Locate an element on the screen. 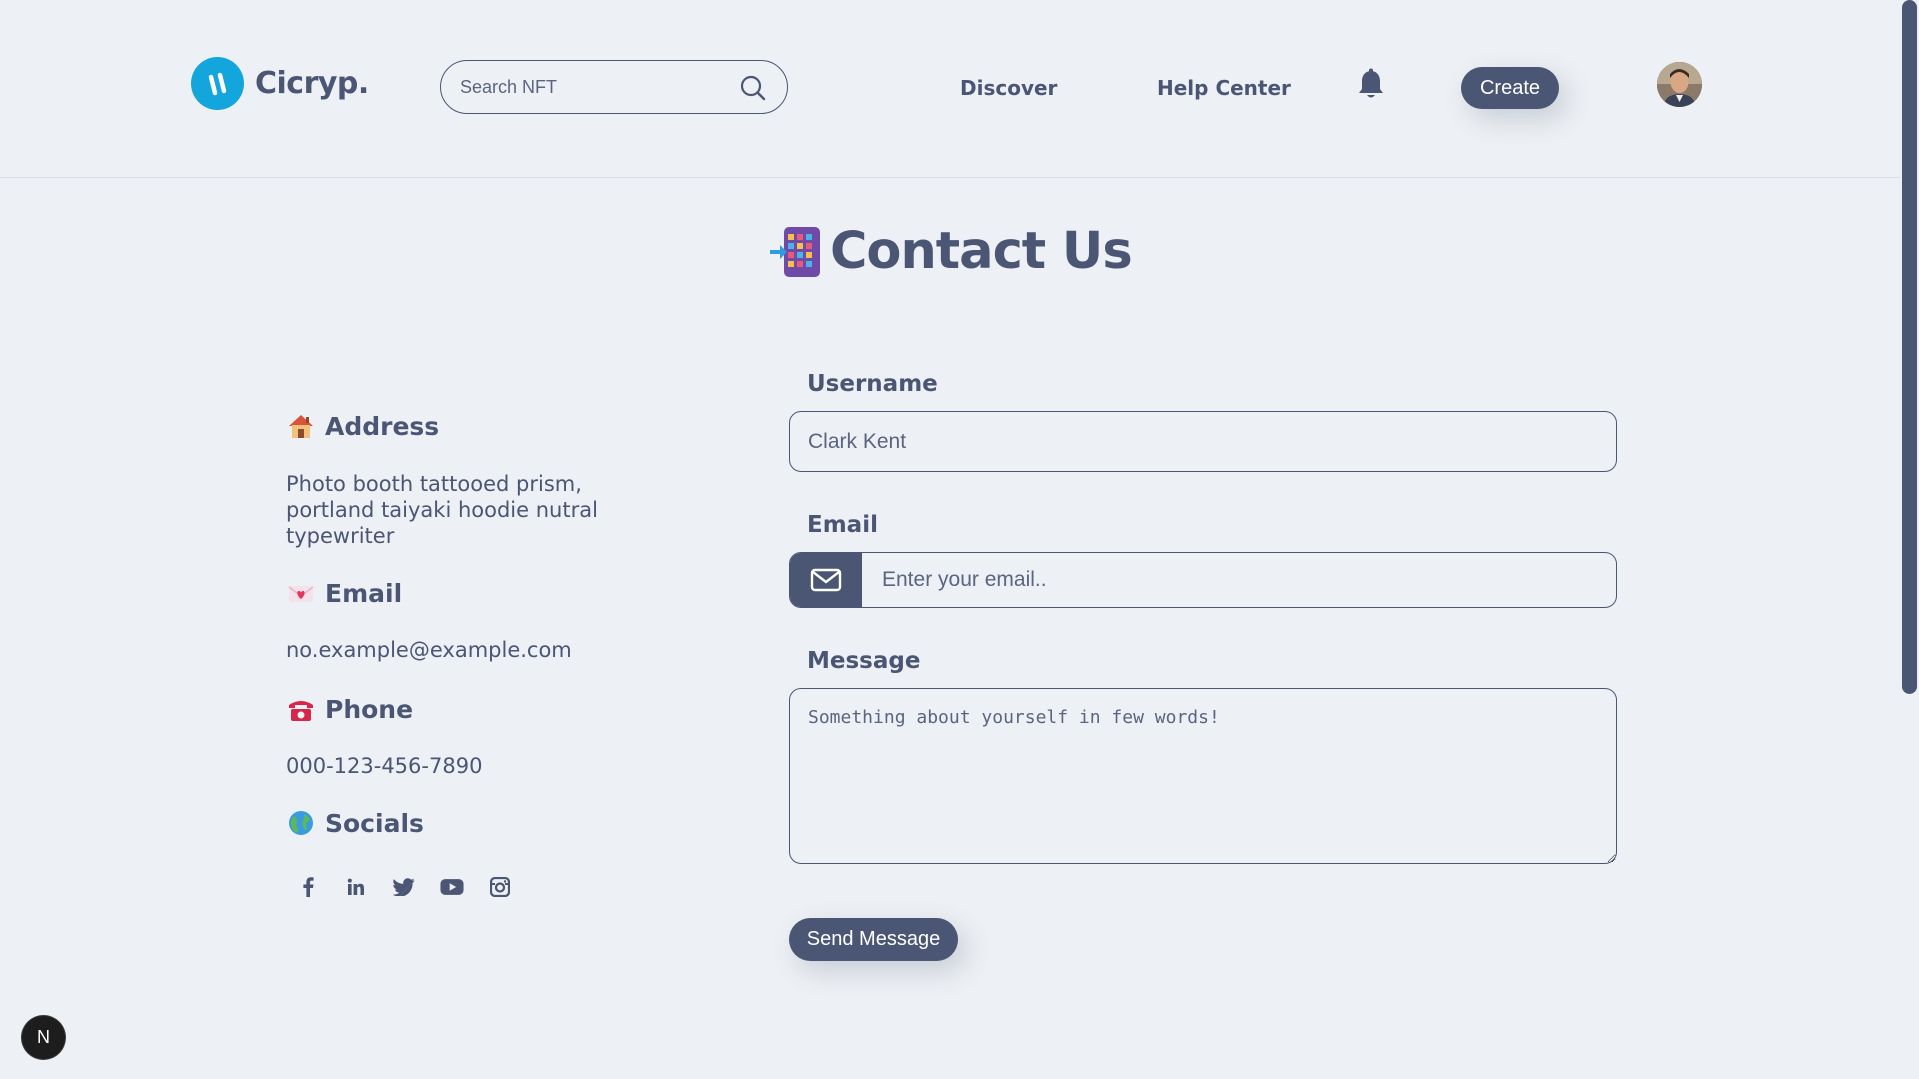 This screenshot has height=1079, width=1919. nav-discover: Discover is located at coordinates (1008, 88).